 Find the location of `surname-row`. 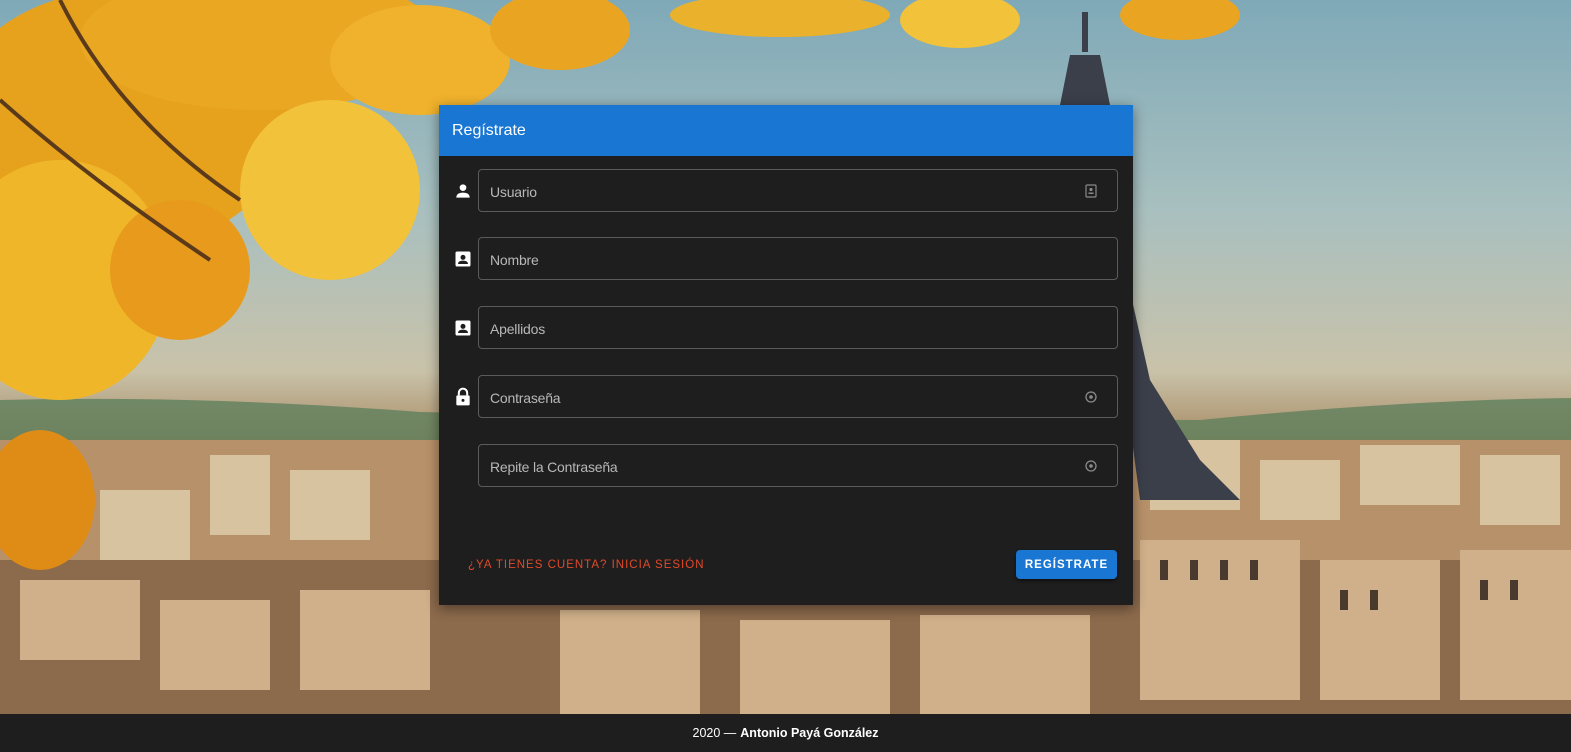

surname-row is located at coordinates (786, 328).